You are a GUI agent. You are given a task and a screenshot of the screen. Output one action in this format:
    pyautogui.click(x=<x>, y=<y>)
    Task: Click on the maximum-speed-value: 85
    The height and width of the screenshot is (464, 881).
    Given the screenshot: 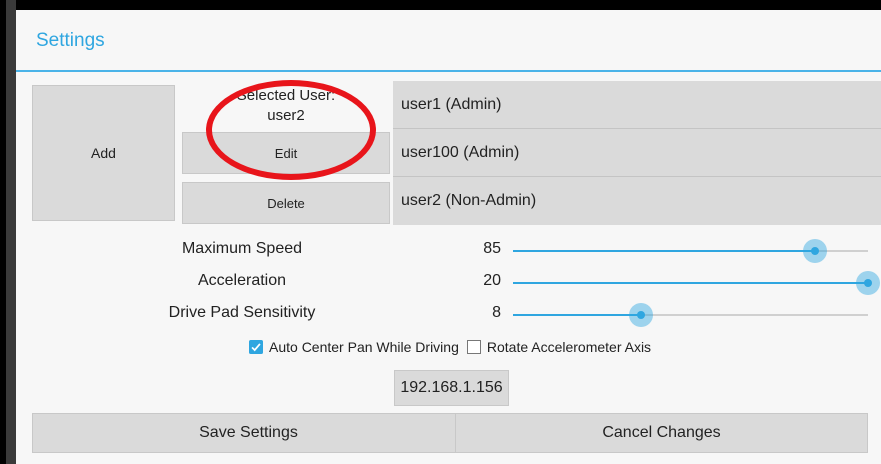 What is the action you would take?
    pyautogui.click(x=492, y=248)
    